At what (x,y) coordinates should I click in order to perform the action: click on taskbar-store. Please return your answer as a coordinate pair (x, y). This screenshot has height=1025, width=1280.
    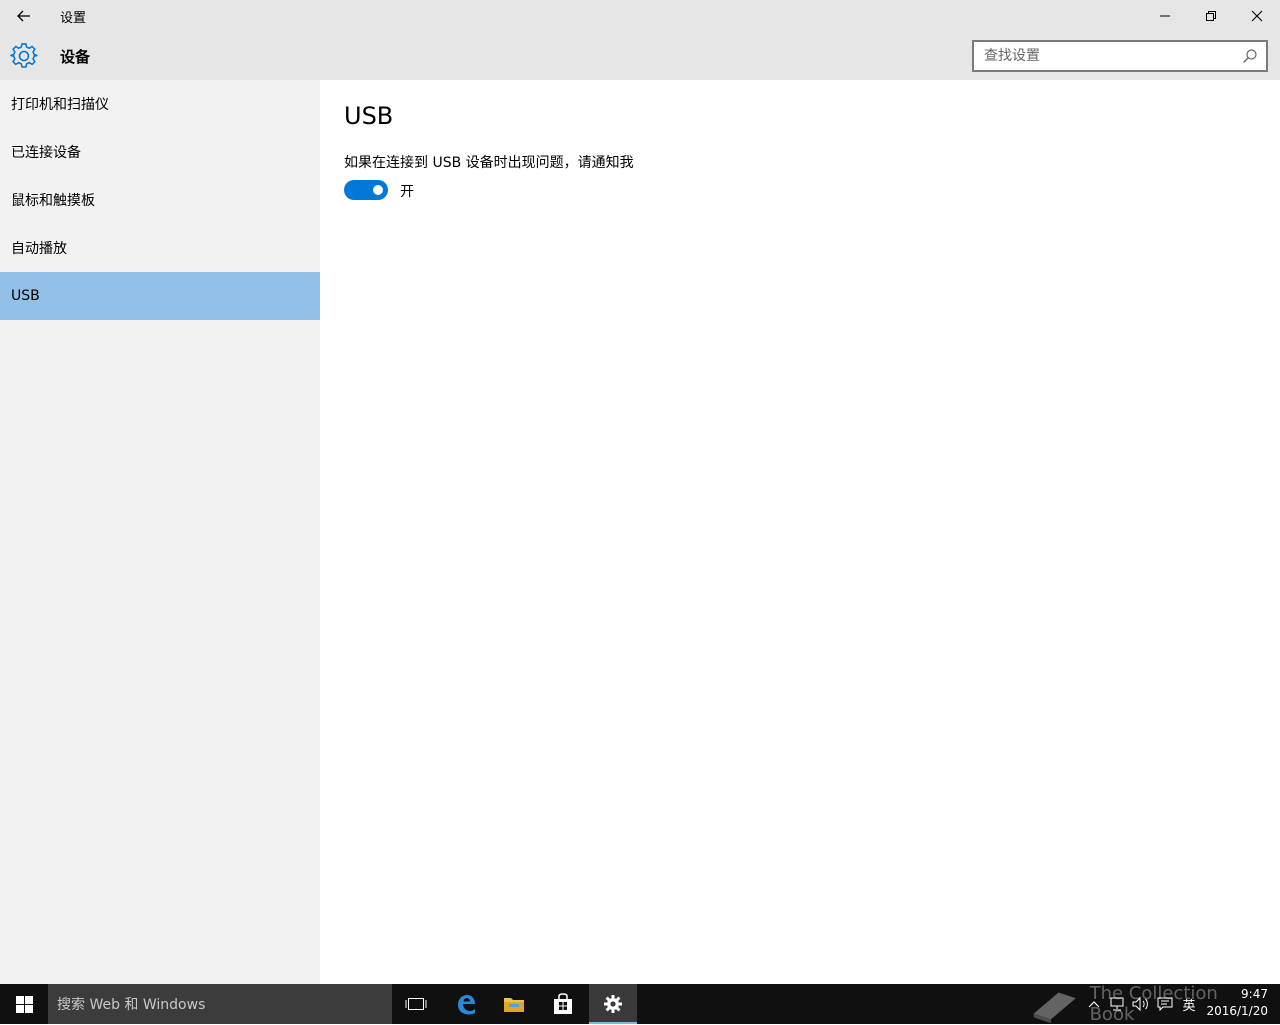
    Looking at the image, I should click on (563, 1004).